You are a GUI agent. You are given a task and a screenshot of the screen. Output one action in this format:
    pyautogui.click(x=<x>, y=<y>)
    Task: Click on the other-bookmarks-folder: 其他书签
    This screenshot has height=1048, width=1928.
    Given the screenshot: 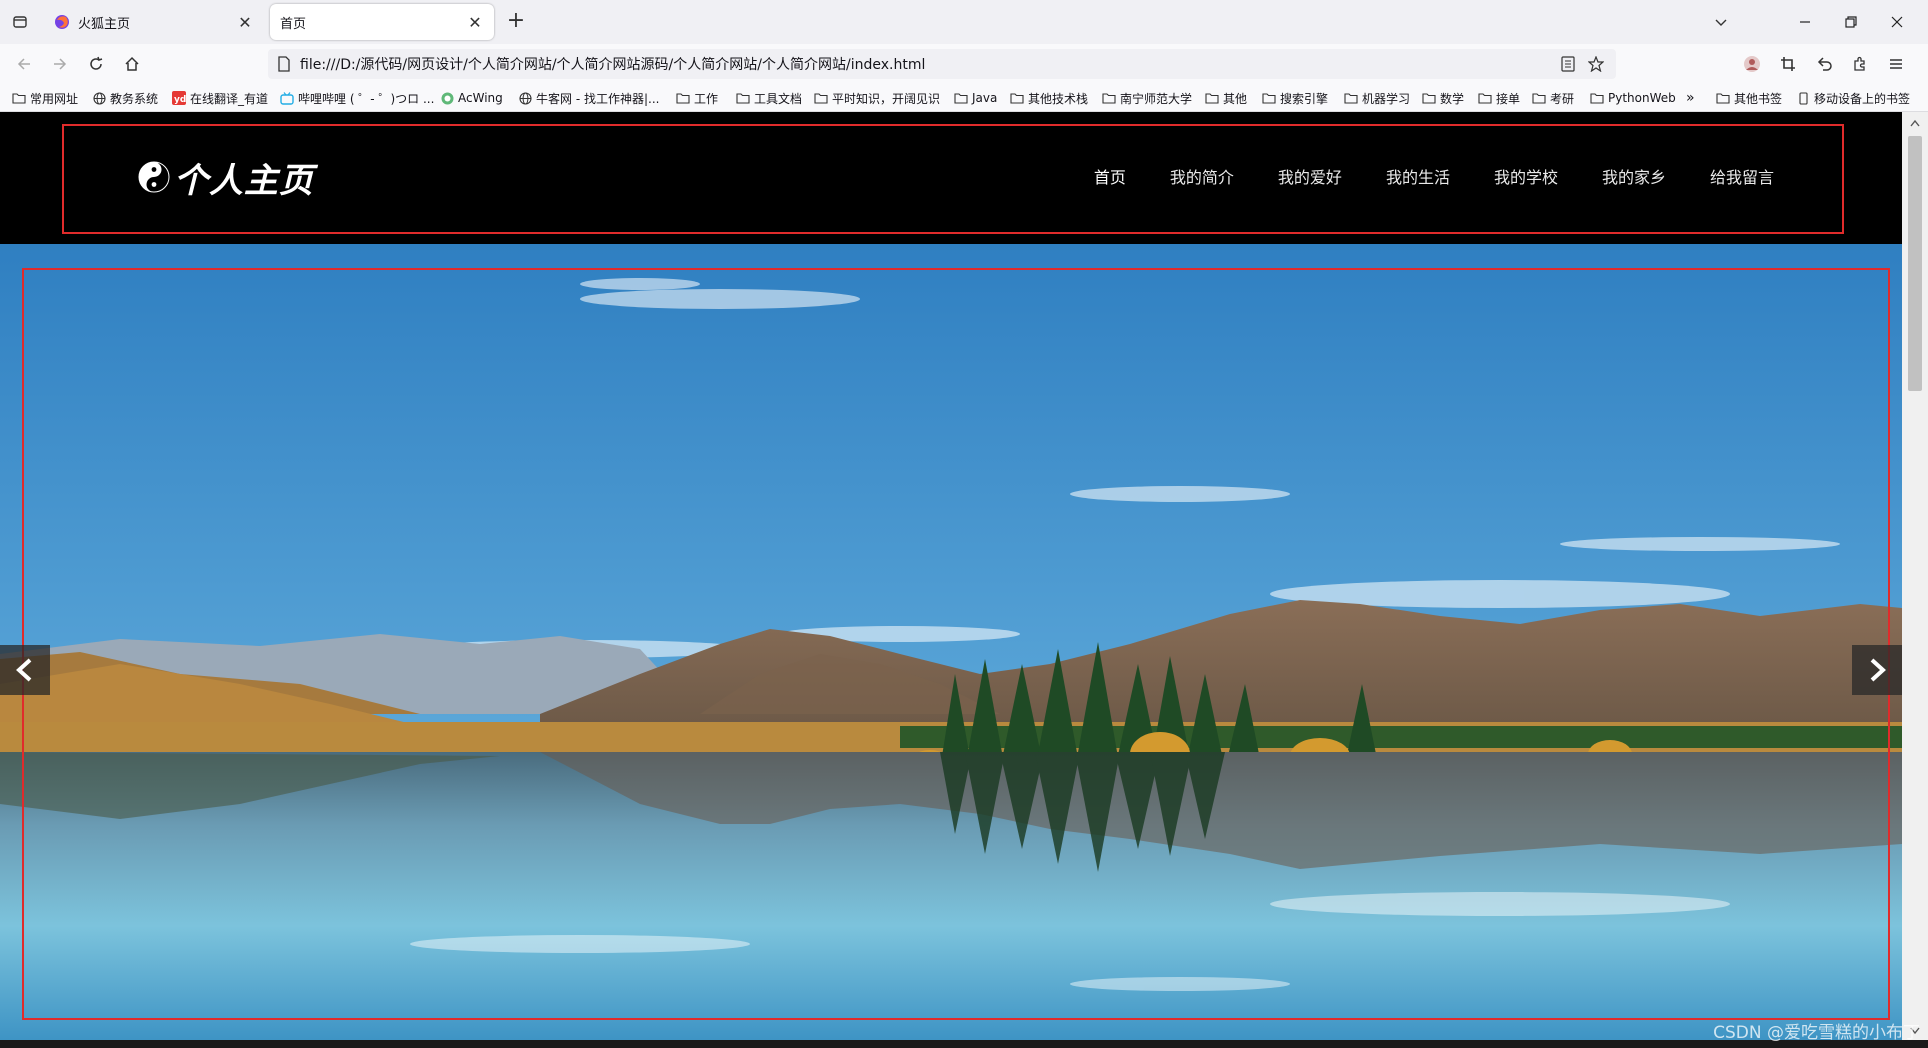 What is the action you would take?
    pyautogui.click(x=1749, y=98)
    